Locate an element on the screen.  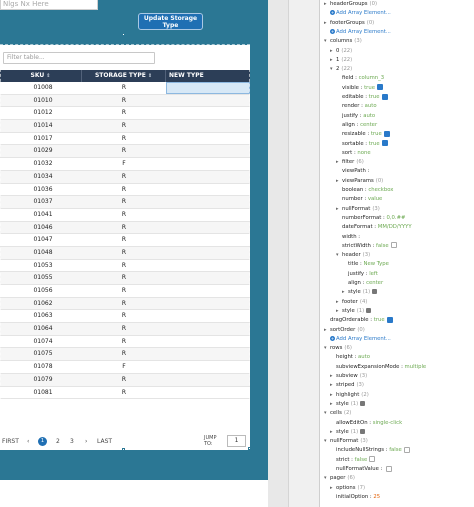
property-value: none is located at coordinates (363, 153).